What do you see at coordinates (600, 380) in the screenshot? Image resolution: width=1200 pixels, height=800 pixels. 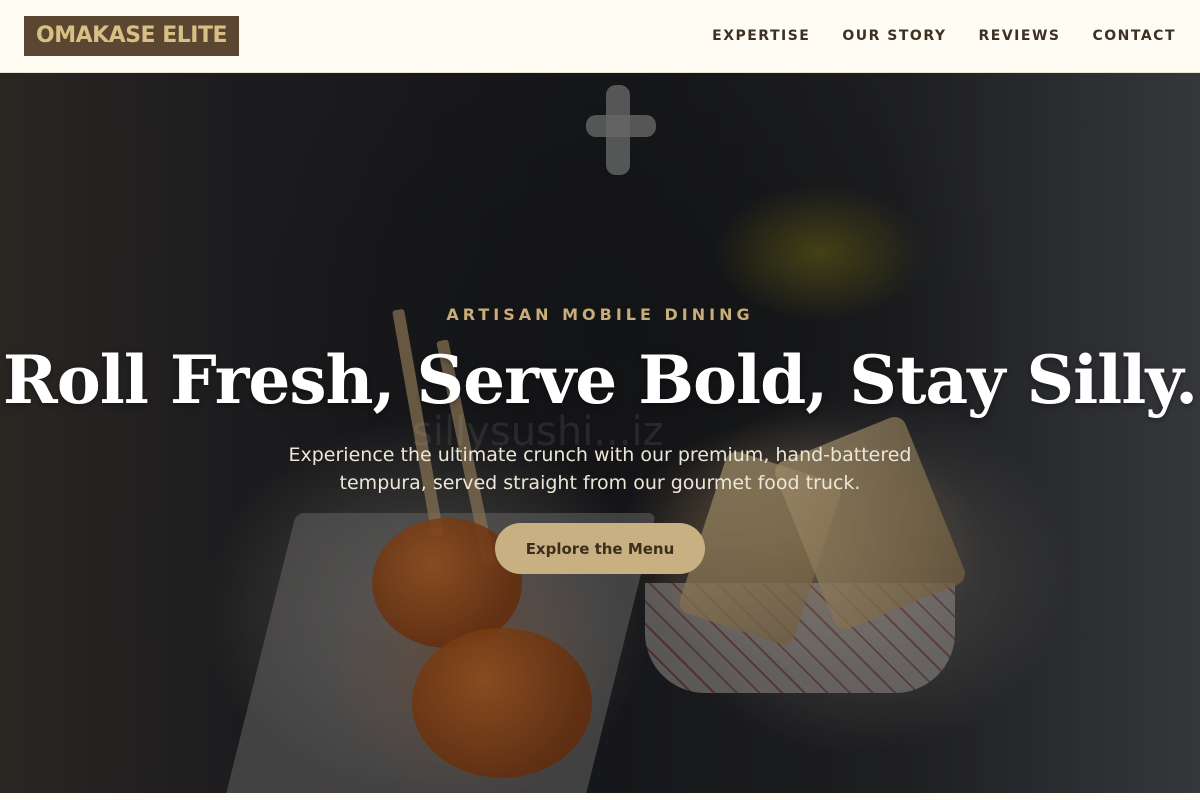 I see `hero-headline: Roll Fresh, Serve Bold, Stay Silly.` at bounding box center [600, 380].